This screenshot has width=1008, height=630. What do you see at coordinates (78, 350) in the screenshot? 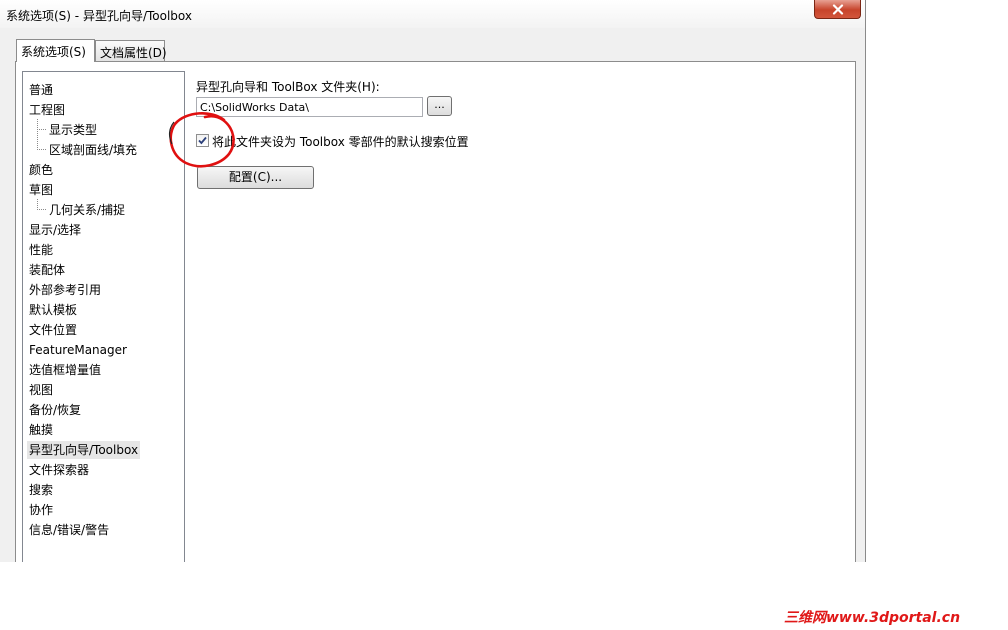
I see `tree-item-featuremanager: FeatureManager` at bounding box center [78, 350].